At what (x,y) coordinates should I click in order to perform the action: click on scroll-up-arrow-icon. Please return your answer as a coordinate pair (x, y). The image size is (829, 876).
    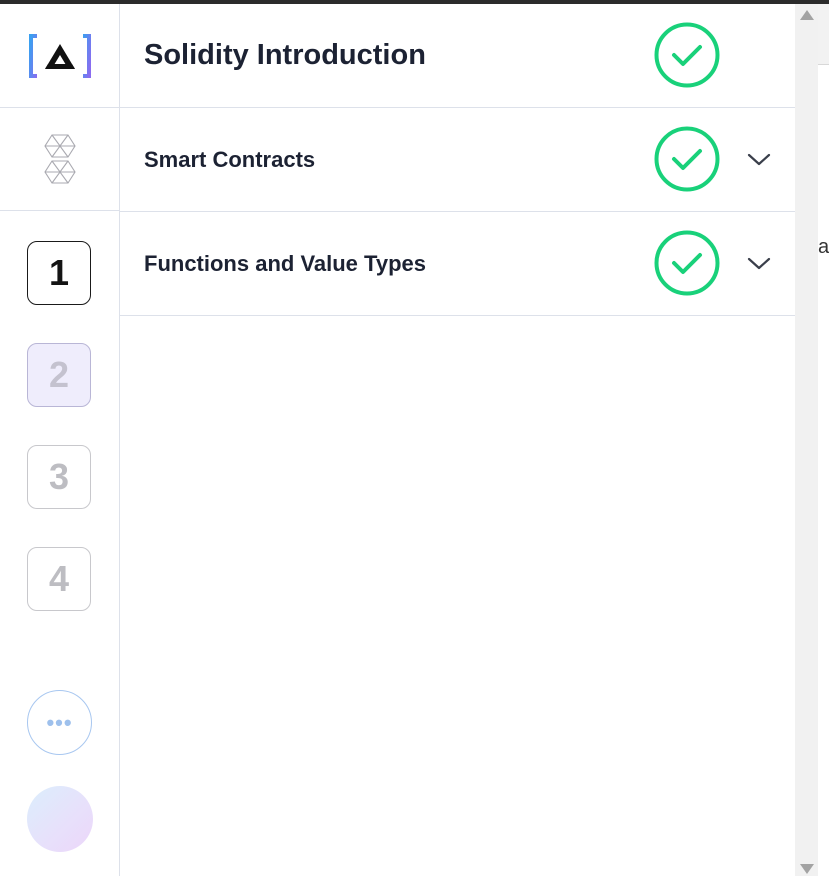
    Looking at the image, I should click on (807, 15).